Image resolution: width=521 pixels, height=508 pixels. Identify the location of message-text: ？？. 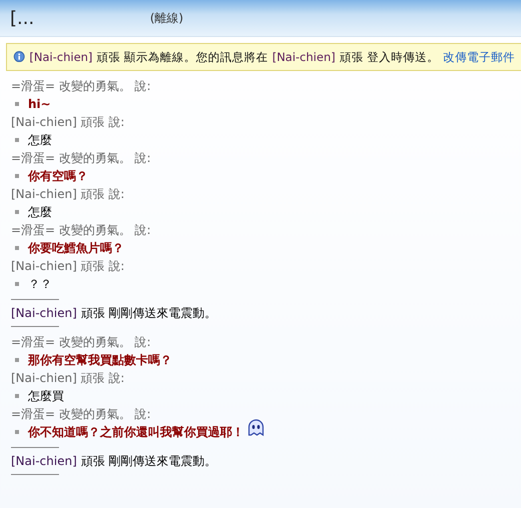
(40, 284).